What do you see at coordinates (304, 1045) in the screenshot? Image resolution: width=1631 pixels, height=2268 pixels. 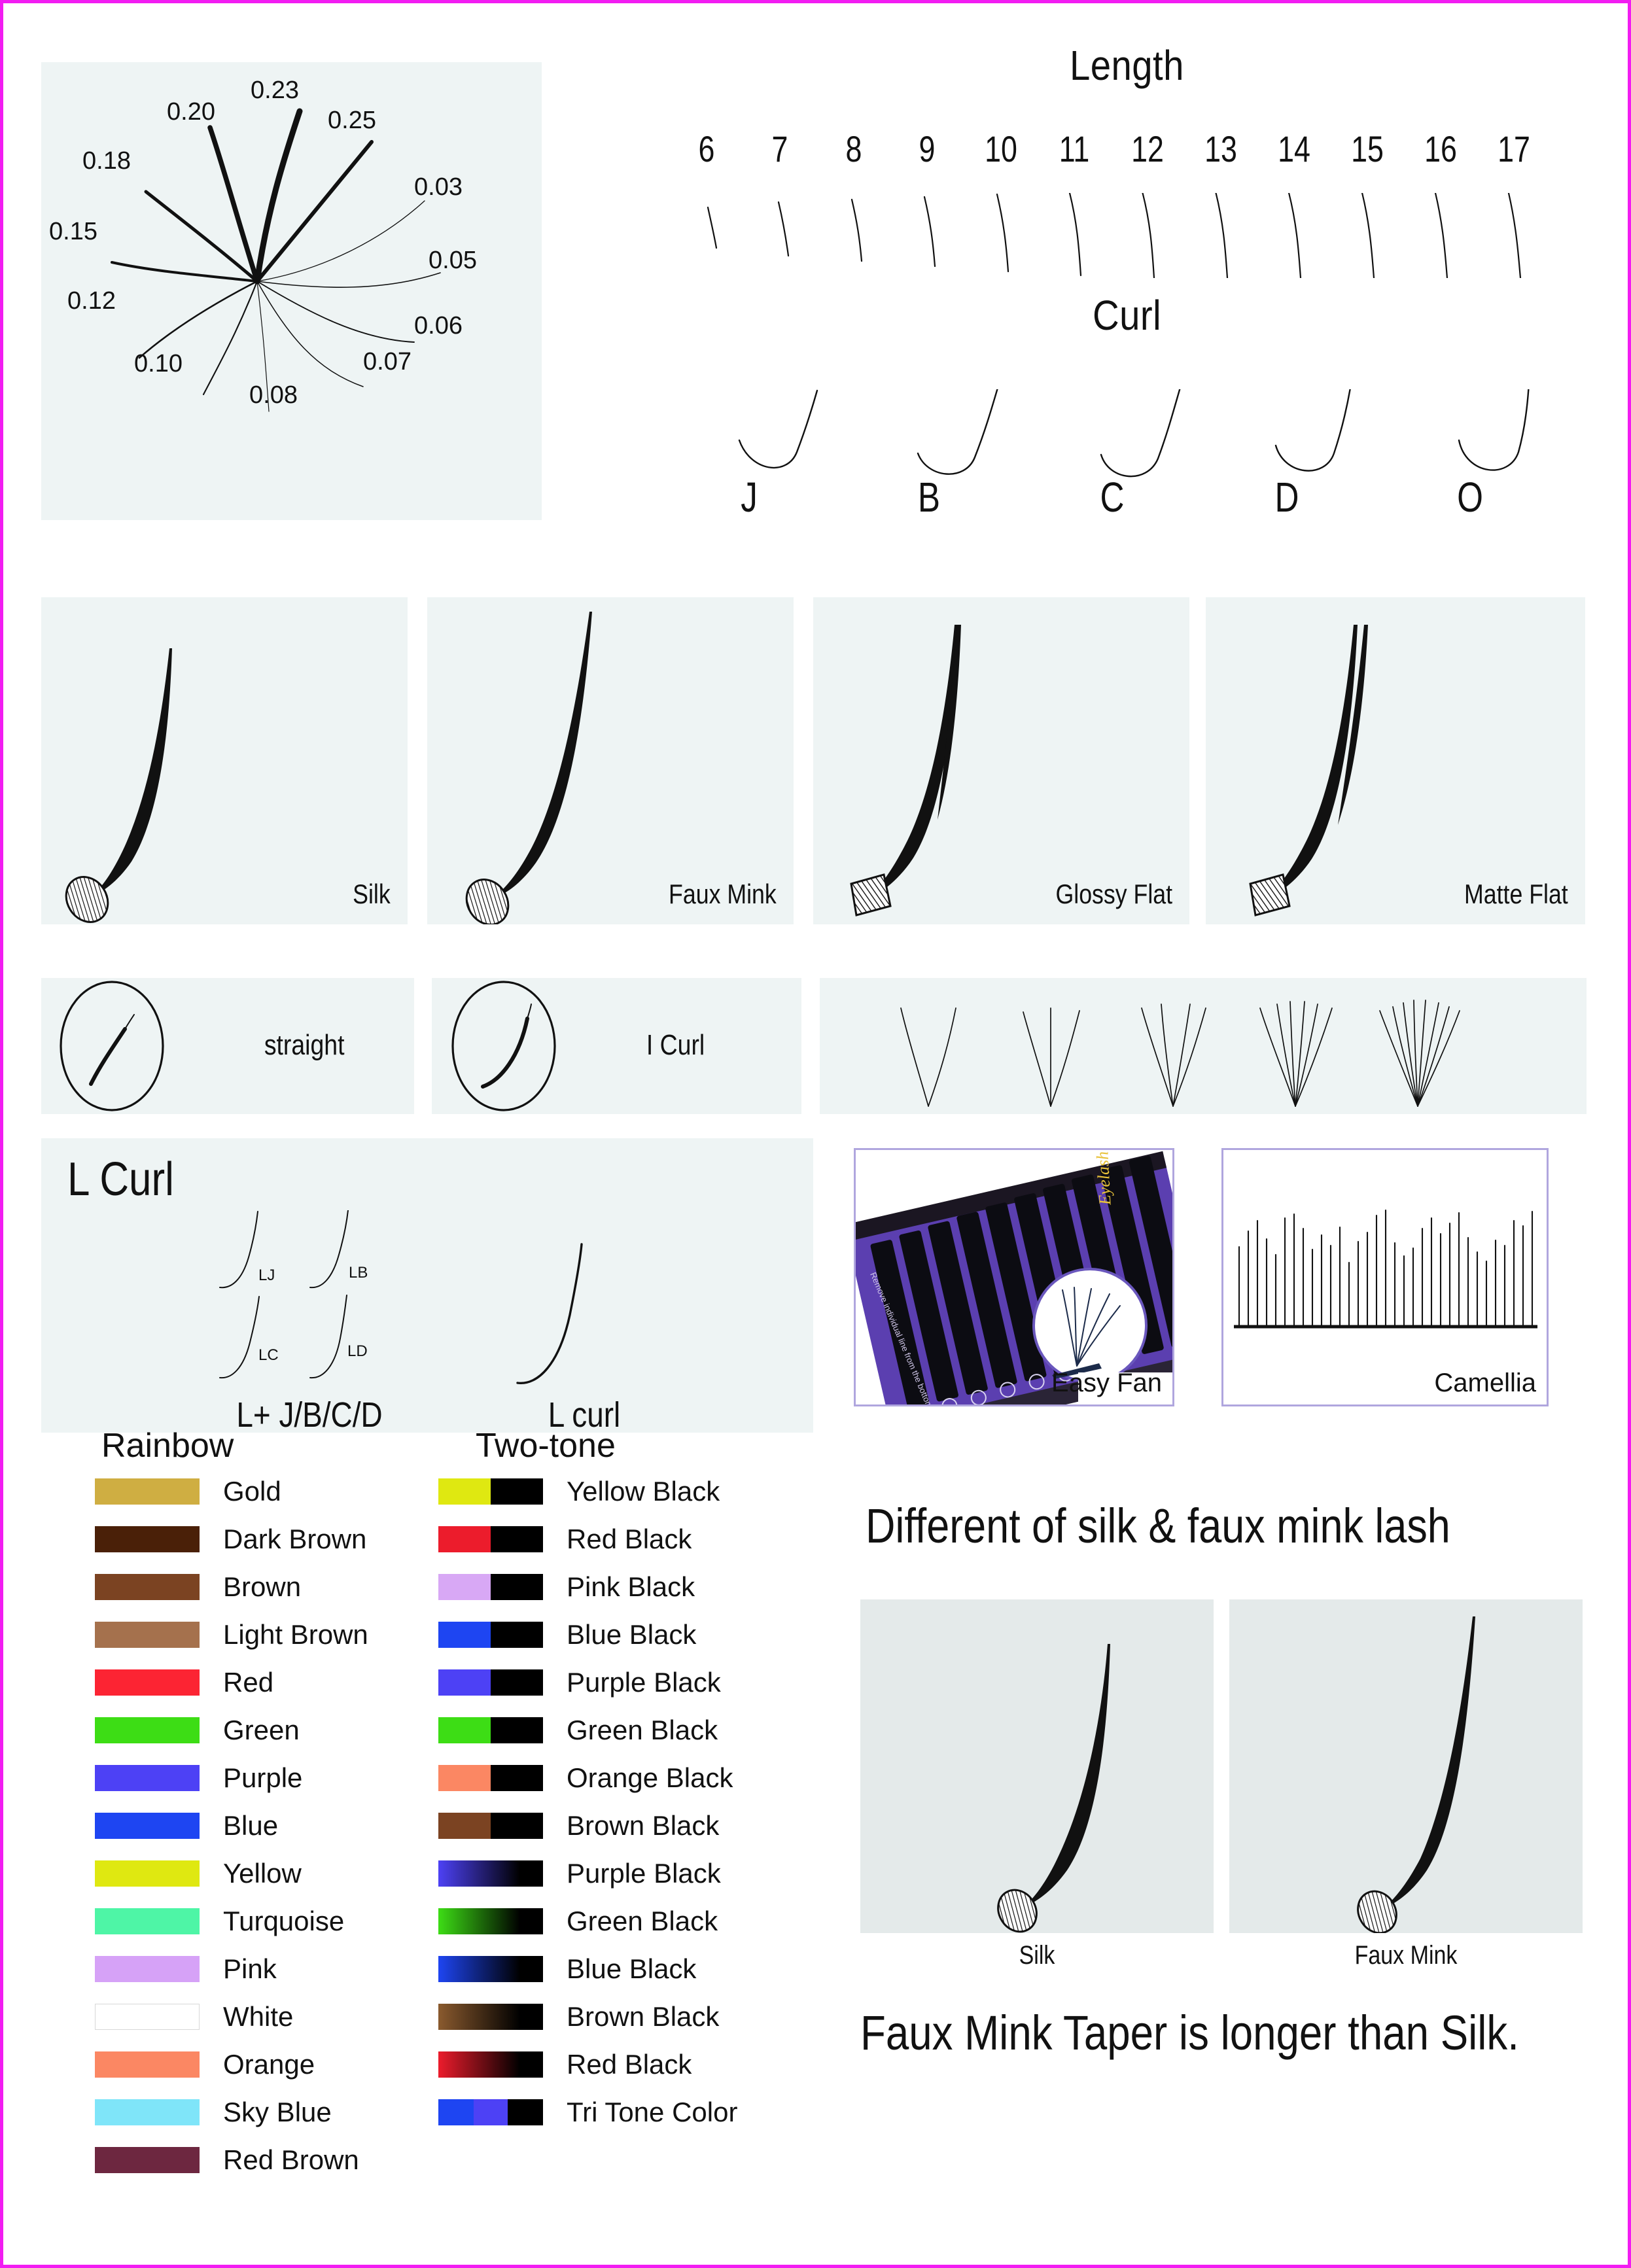 I see `shape-label: straight` at bounding box center [304, 1045].